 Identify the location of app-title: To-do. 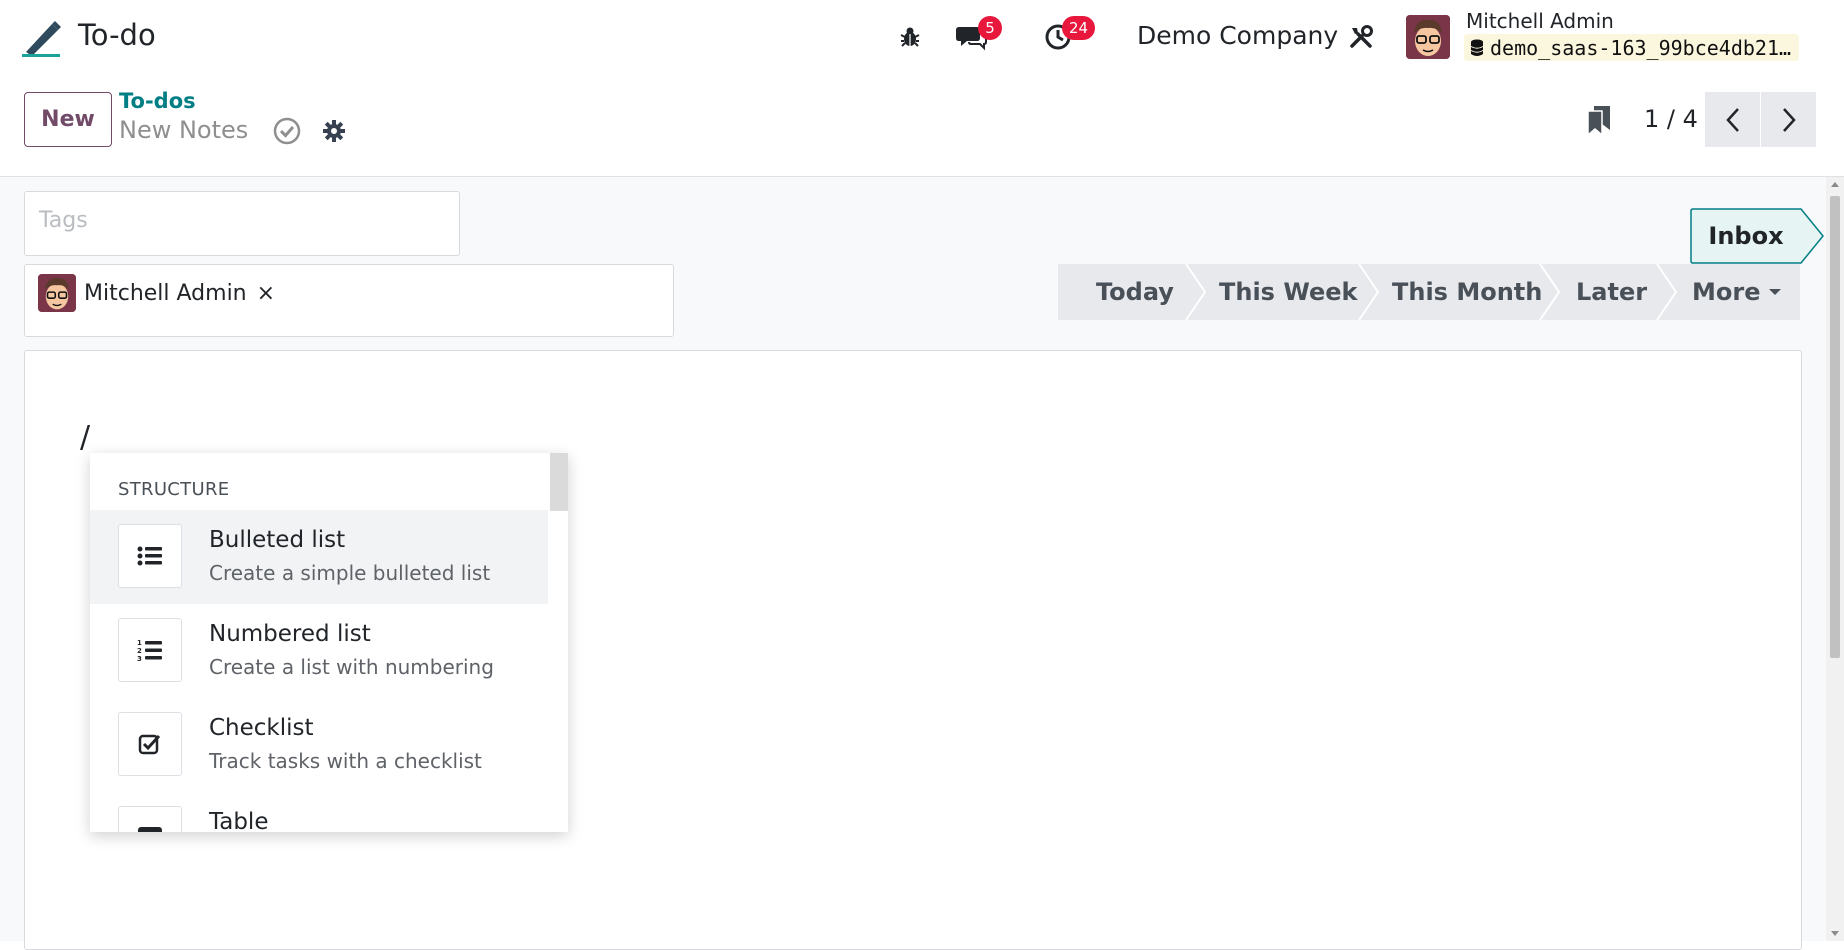
(117, 35).